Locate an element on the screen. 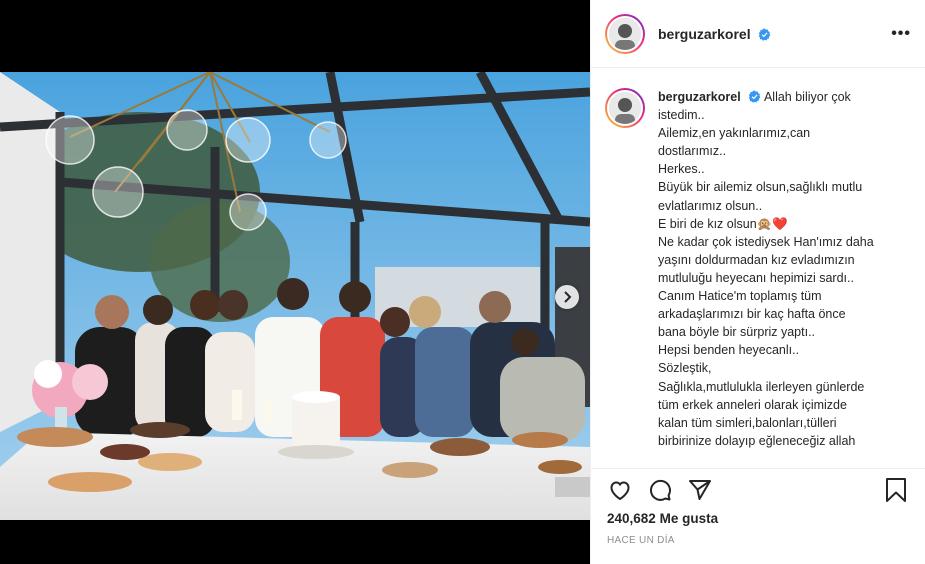 This screenshot has width=925, height=564. caption-line: Hepsi benden heyecanlı.. is located at coordinates (729, 350).